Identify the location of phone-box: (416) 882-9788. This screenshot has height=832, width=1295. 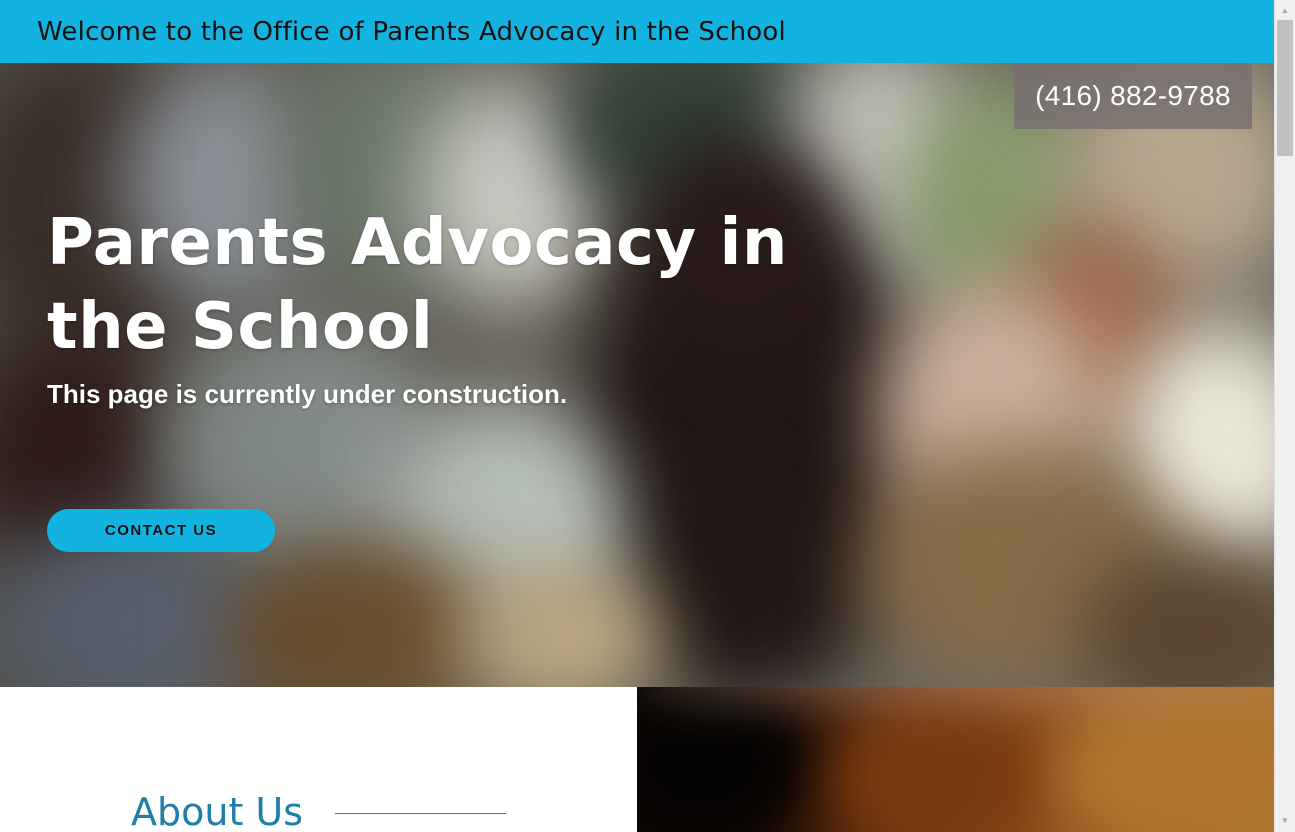
(1133, 96).